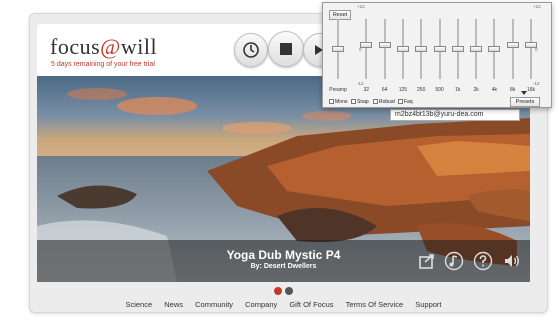  I want to click on stop-button, so click(286, 49).